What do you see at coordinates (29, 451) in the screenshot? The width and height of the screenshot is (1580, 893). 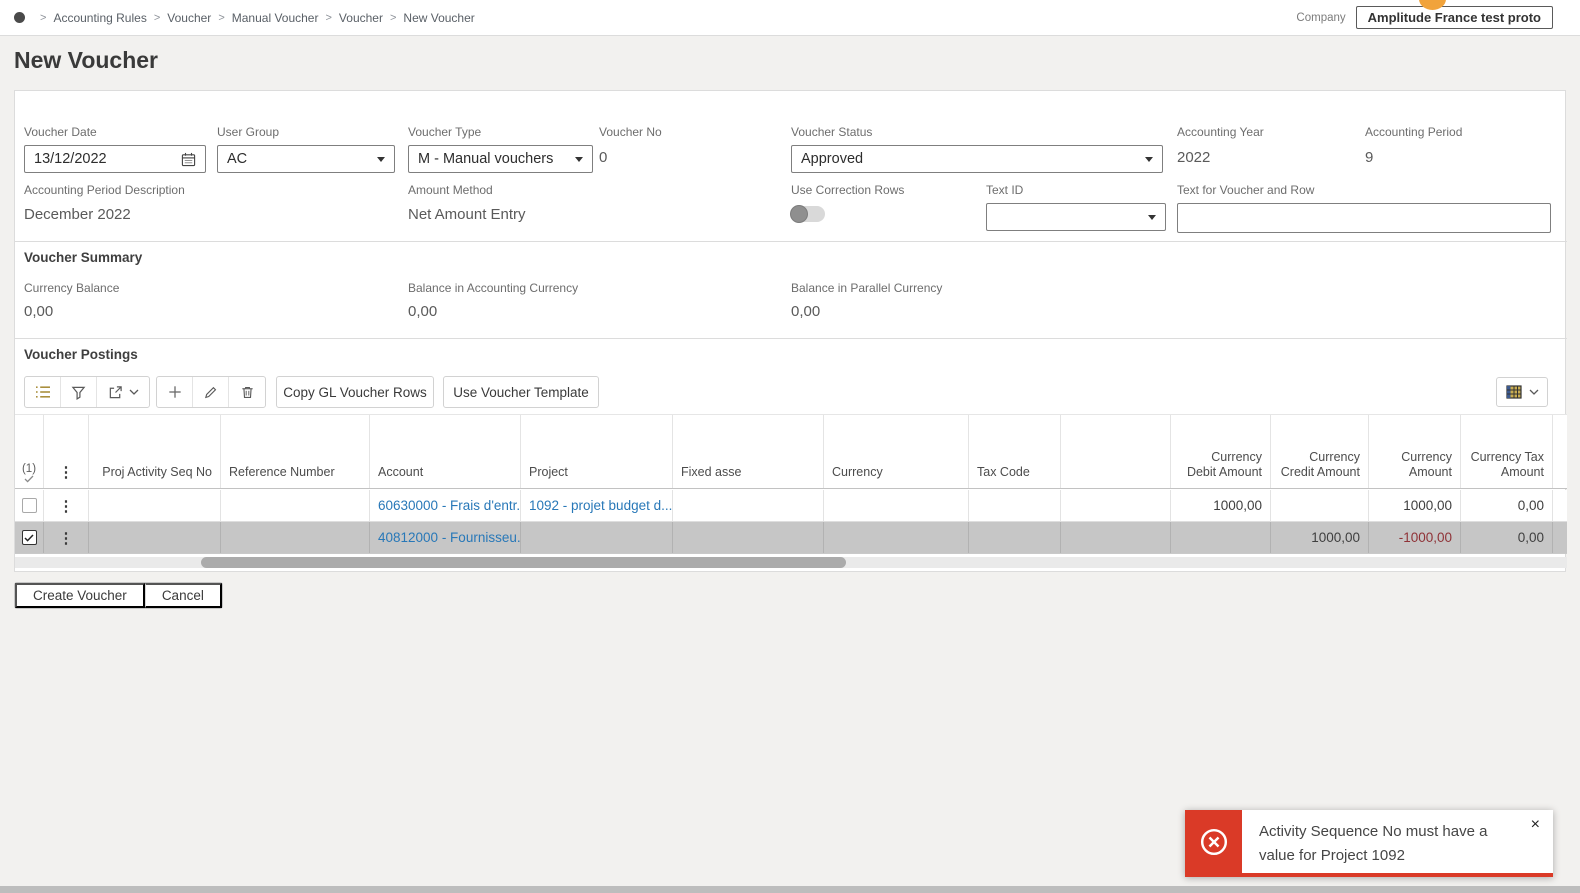 I see `select-all-header: (1)` at bounding box center [29, 451].